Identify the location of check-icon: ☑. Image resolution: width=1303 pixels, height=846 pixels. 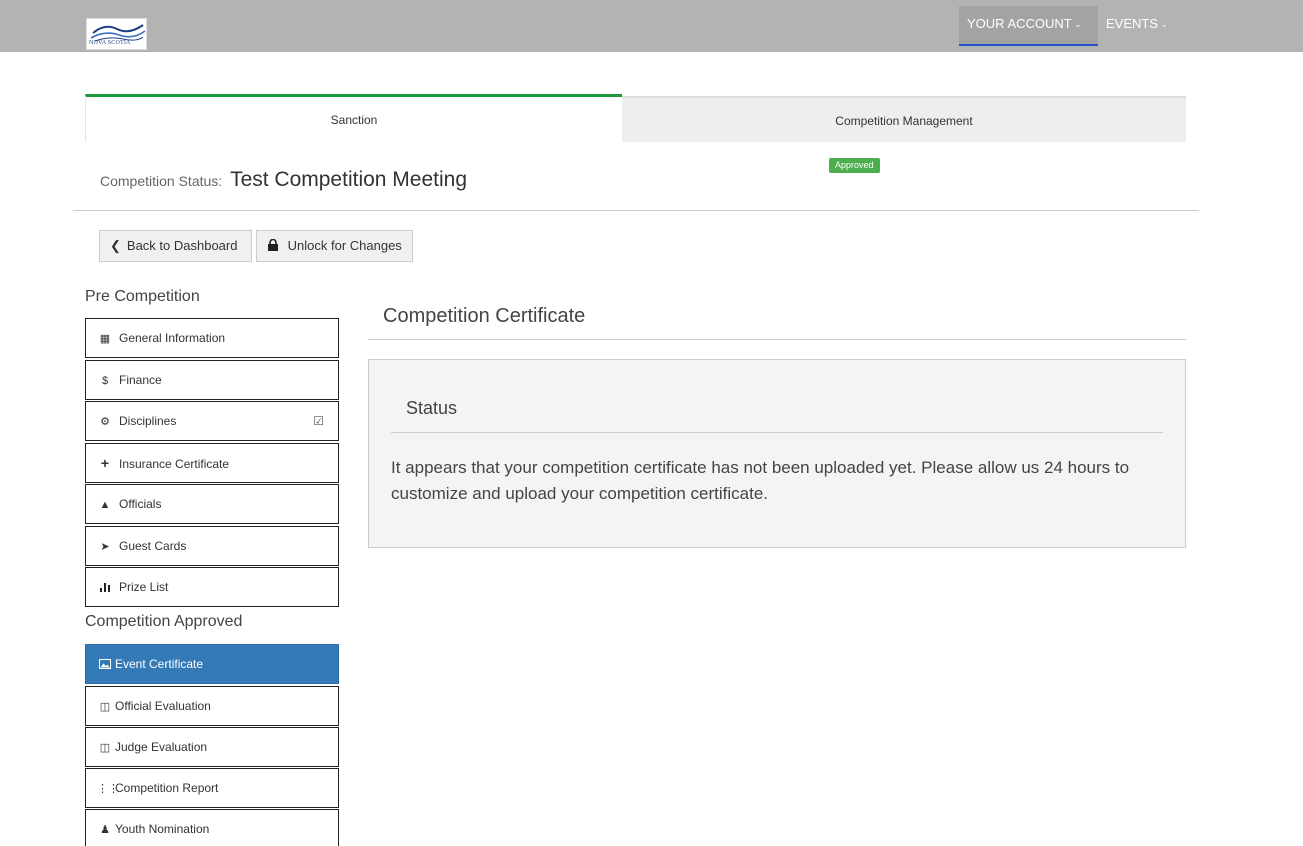
(318, 421).